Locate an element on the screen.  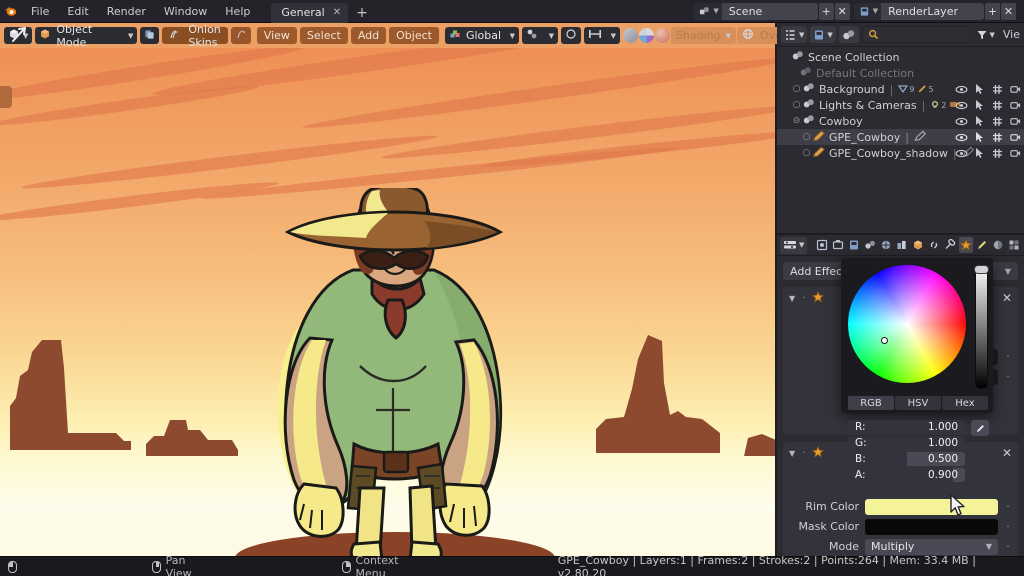
color-field-b: B: 0.500 is located at coordinates (906, 459).